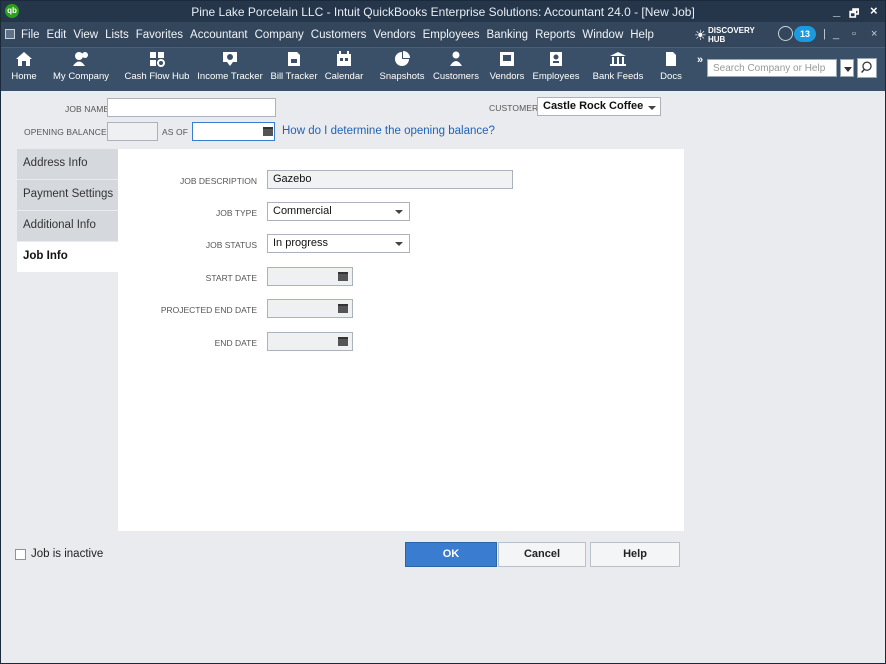 The height and width of the screenshot is (664, 886). I want to click on projected-end-date-input, so click(310, 308).